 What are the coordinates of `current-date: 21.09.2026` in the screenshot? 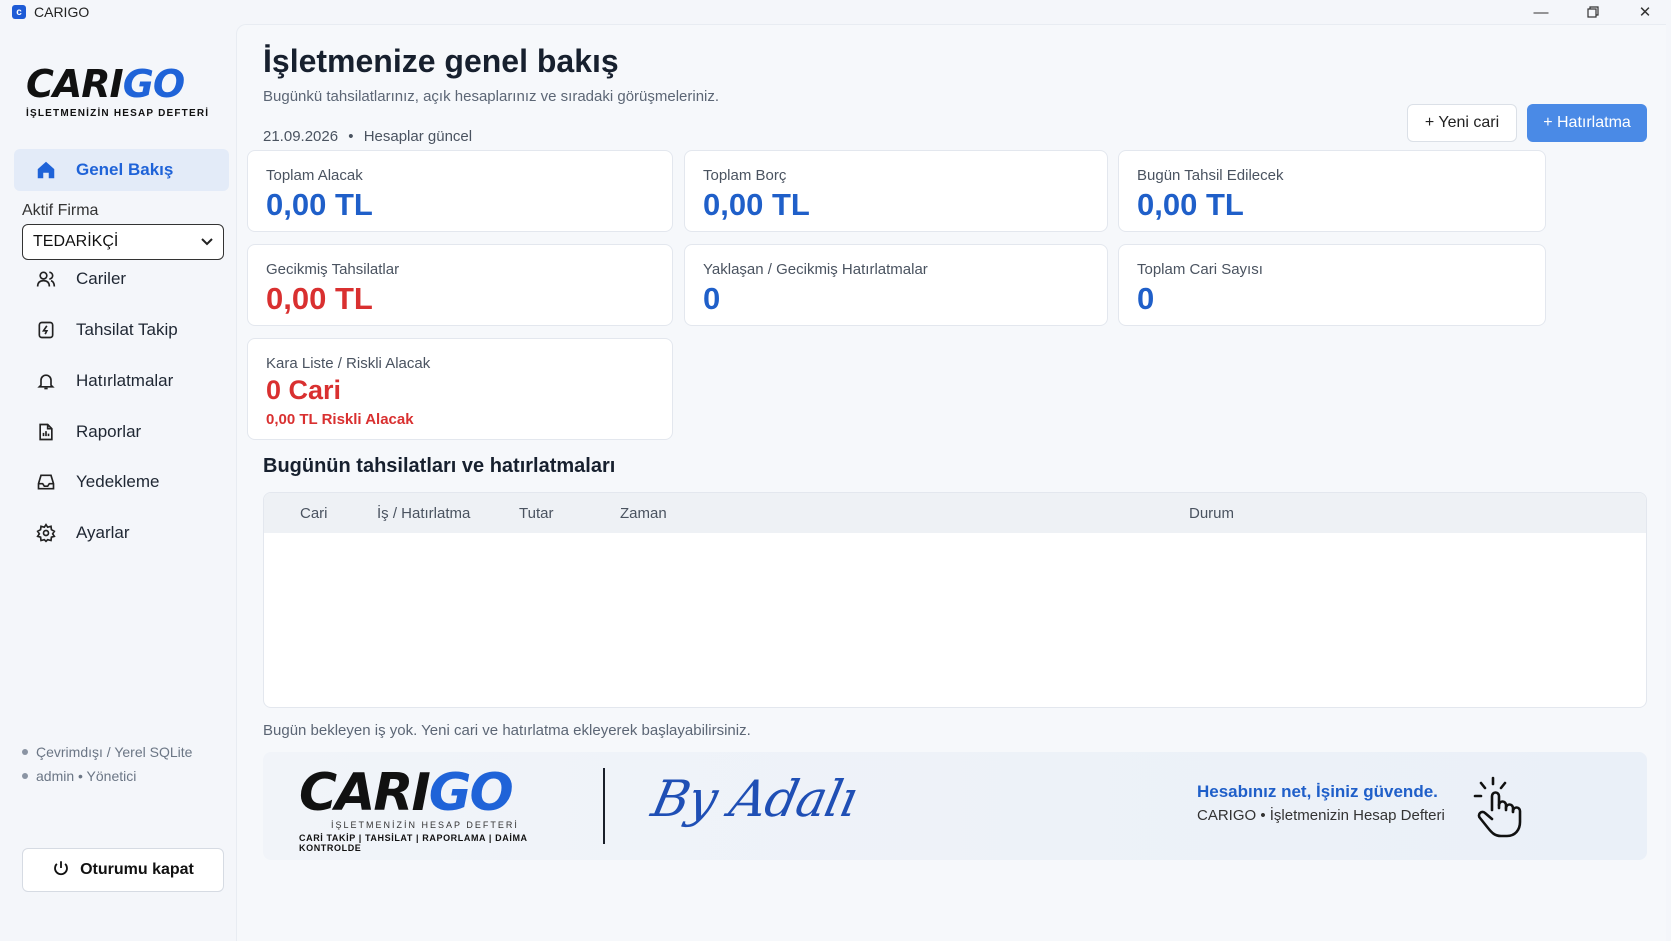 It's located at (301, 136).